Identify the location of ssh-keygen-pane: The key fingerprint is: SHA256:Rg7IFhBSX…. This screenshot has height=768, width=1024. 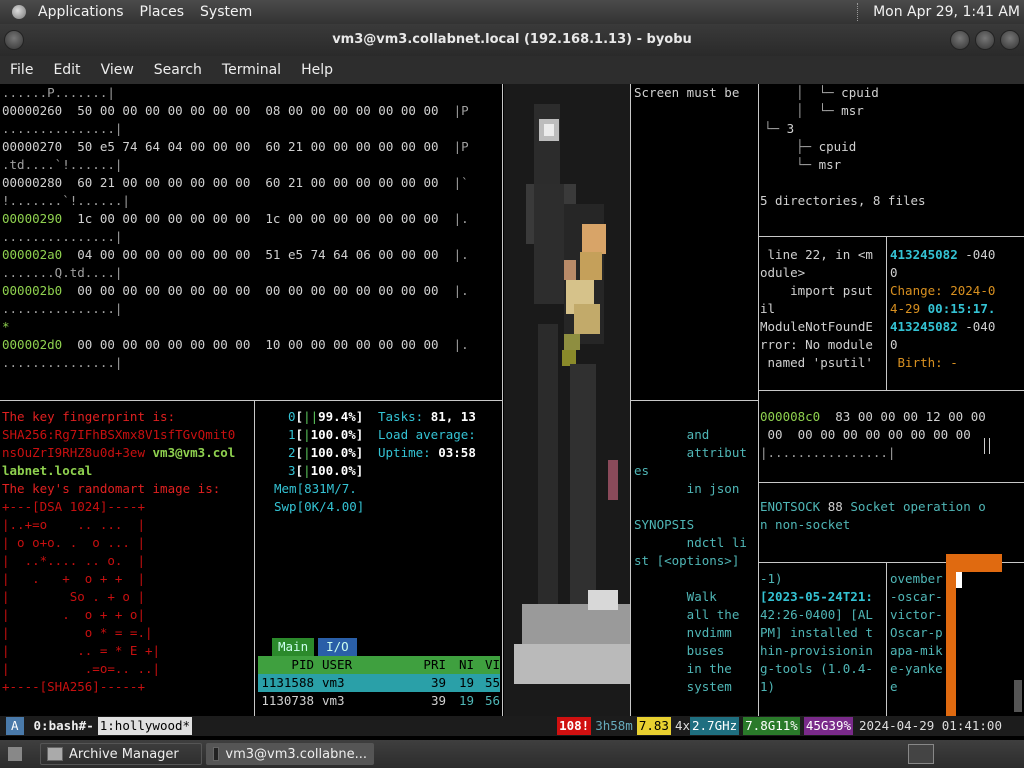
(127, 561).